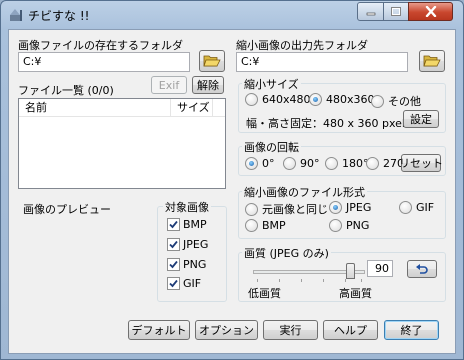 The image size is (464, 360). Describe the element at coordinates (309, 273) in the screenshot. I see `quality-slider` at that location.